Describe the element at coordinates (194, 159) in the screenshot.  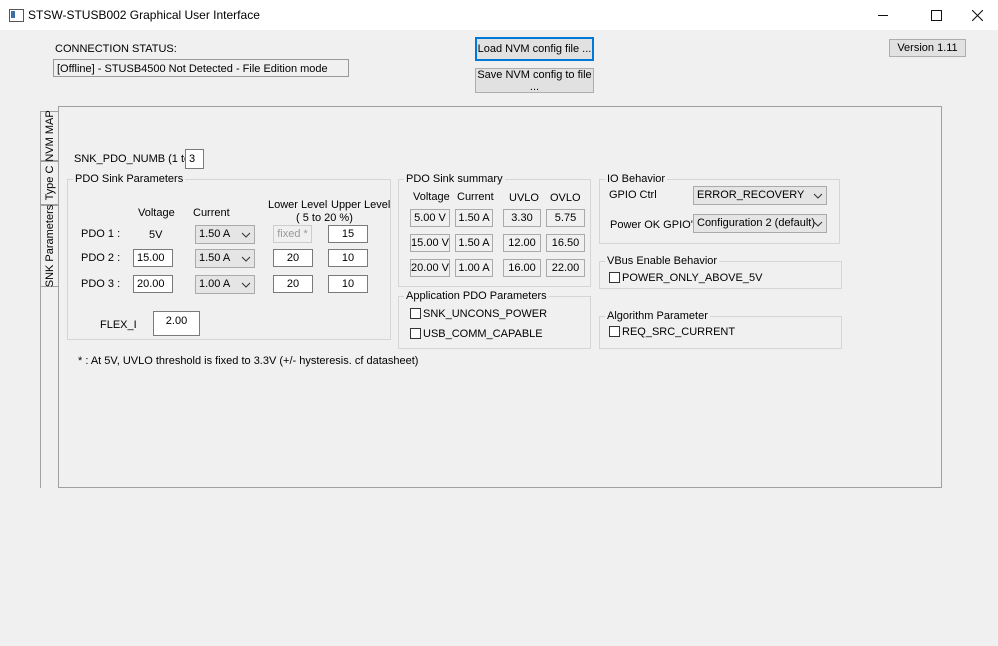
I see `pdo-numb-input: 3` at that location.